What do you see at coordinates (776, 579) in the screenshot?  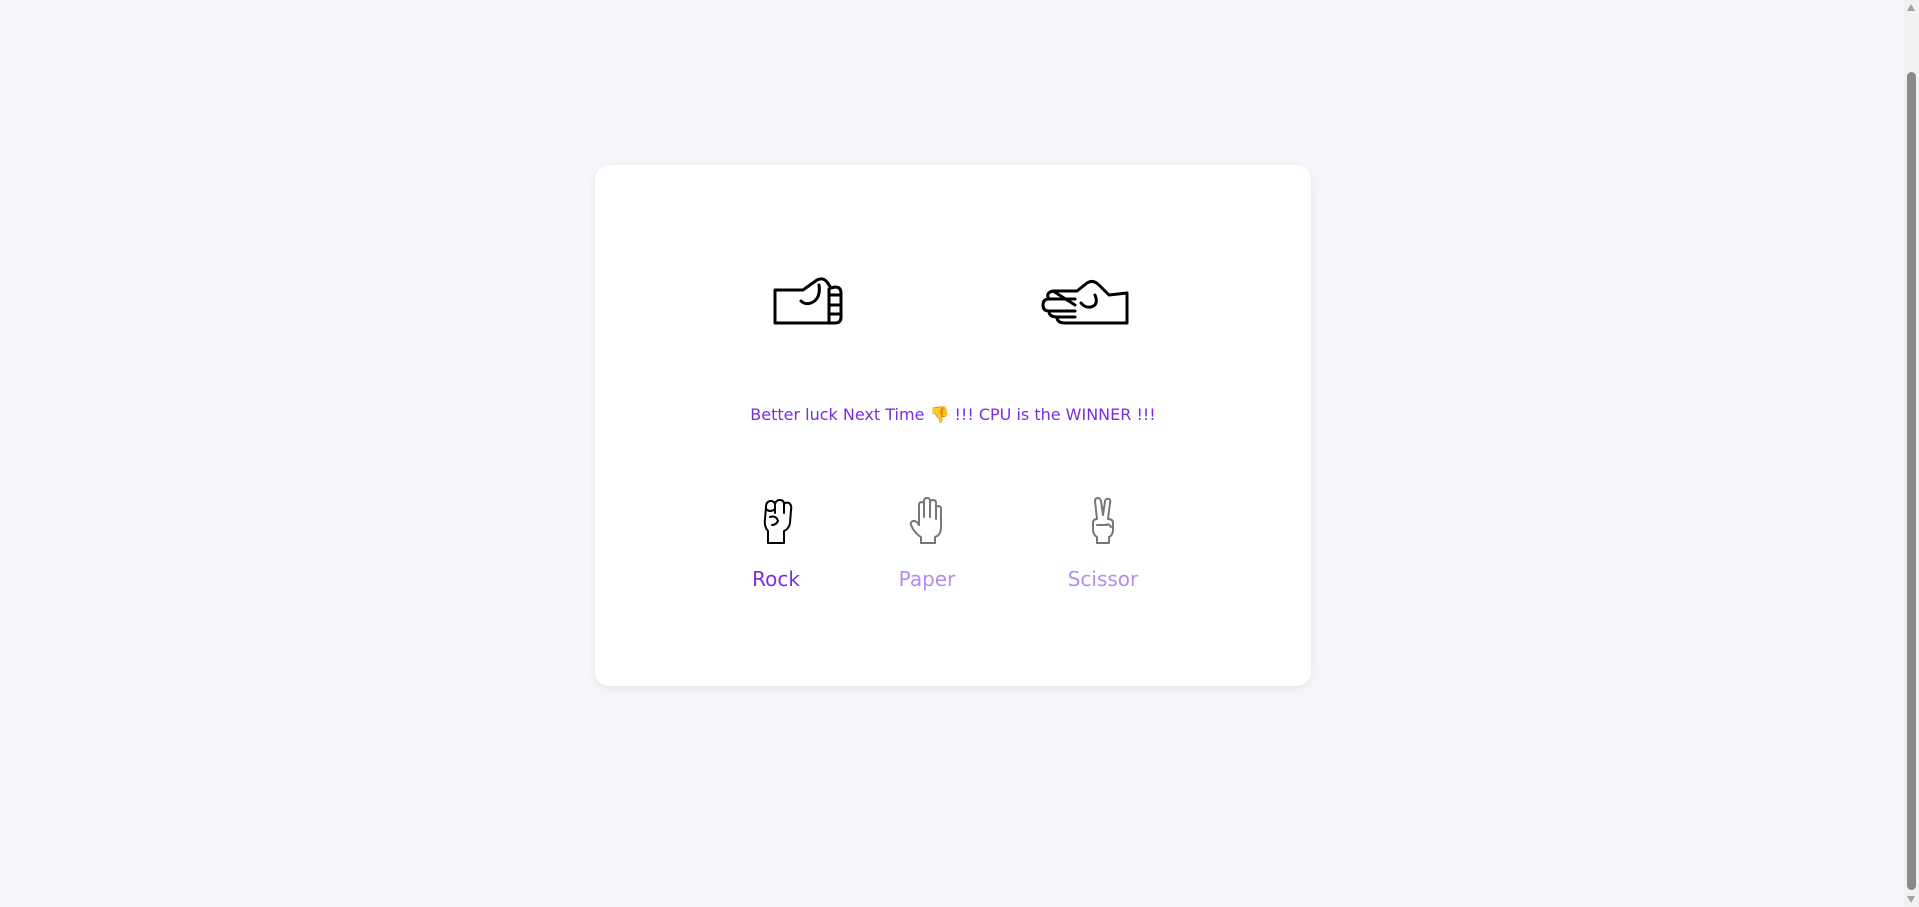 I see `rock-label: Rock` at bounding box center [776, 579].